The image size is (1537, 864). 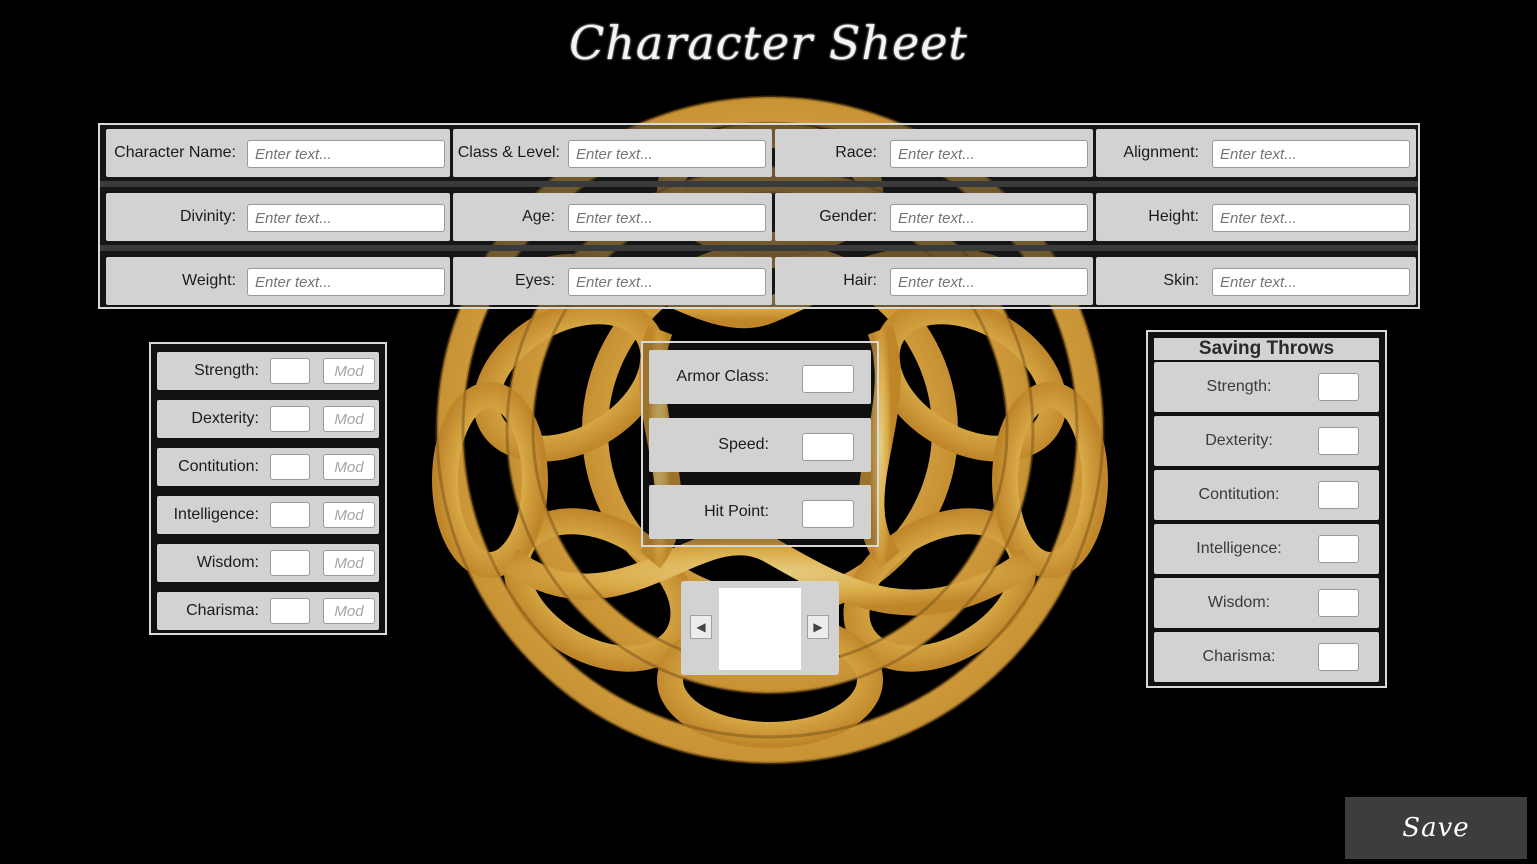 What do you see at coordinates (268, 563) in the screenshot?
I see `ability-row-wisdom: Wisdom: Mod` at bounding box center [268, 563].